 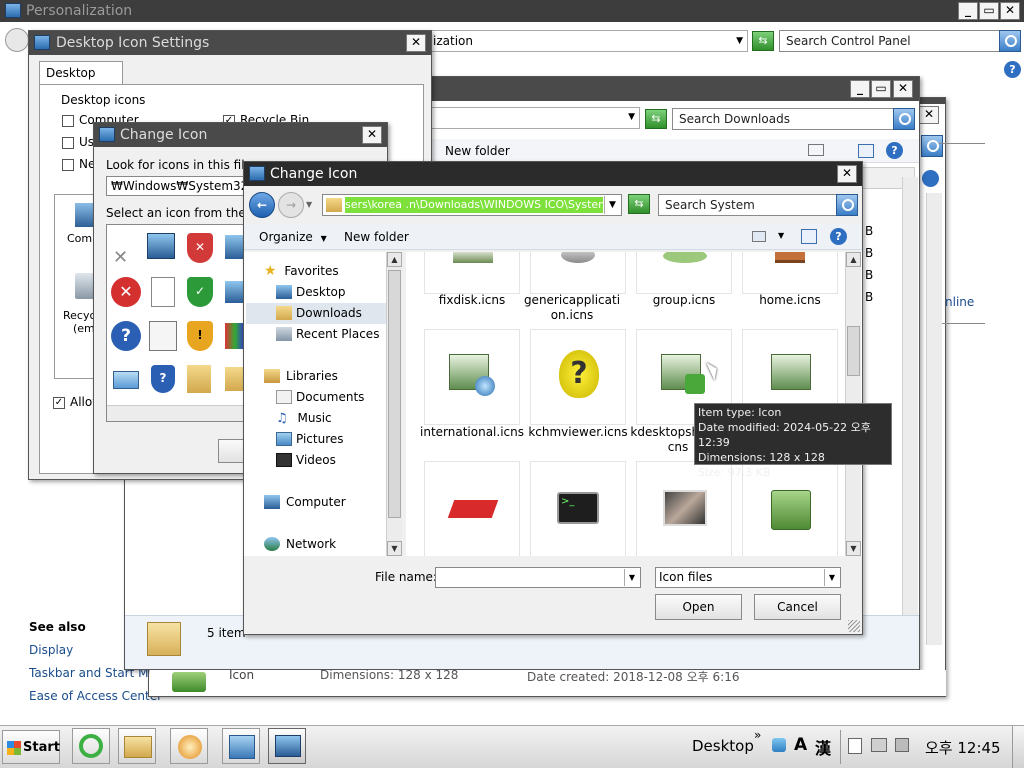 I want to click on tab-desktop-icons: Desktop Icons, so click(x=81, y=81).